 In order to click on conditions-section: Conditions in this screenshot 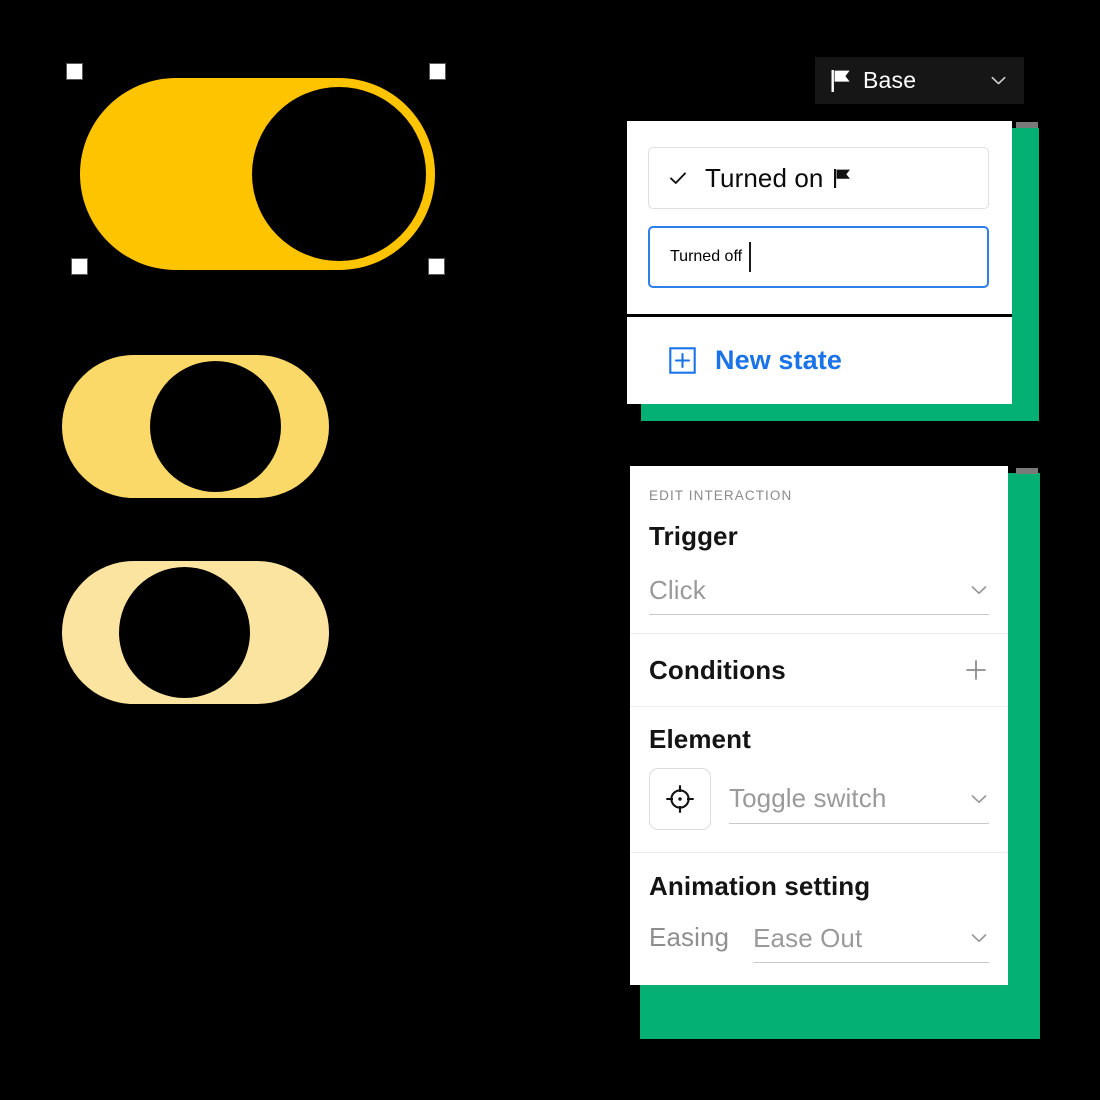, I will do `click(819, 670)`.